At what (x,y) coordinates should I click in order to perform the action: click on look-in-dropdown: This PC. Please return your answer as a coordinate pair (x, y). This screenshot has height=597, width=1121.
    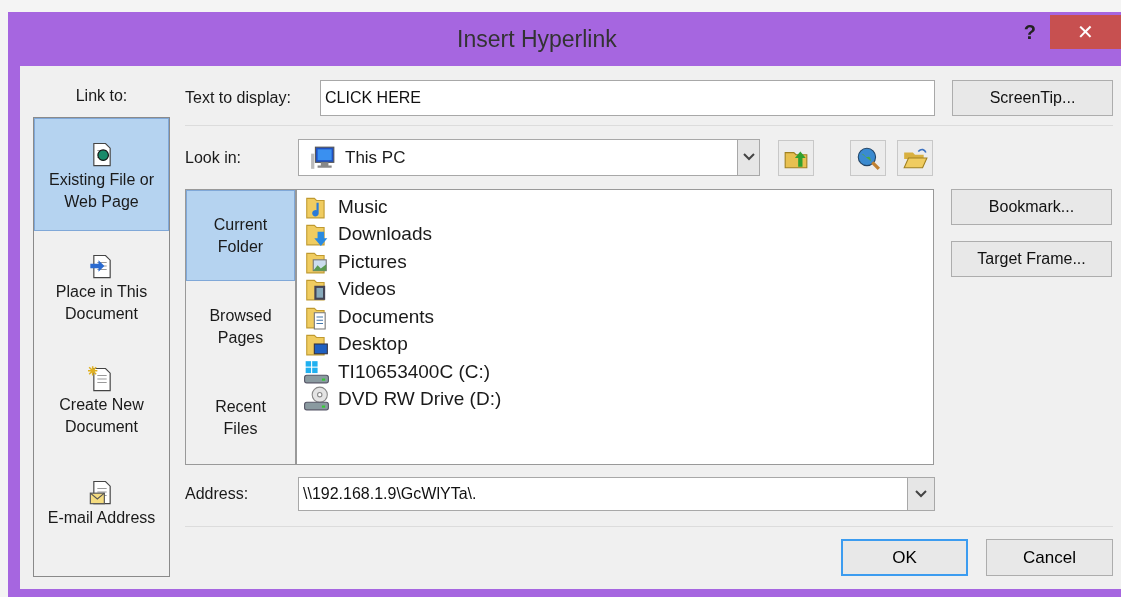
    Looking at the image, I should click on (517, 157).